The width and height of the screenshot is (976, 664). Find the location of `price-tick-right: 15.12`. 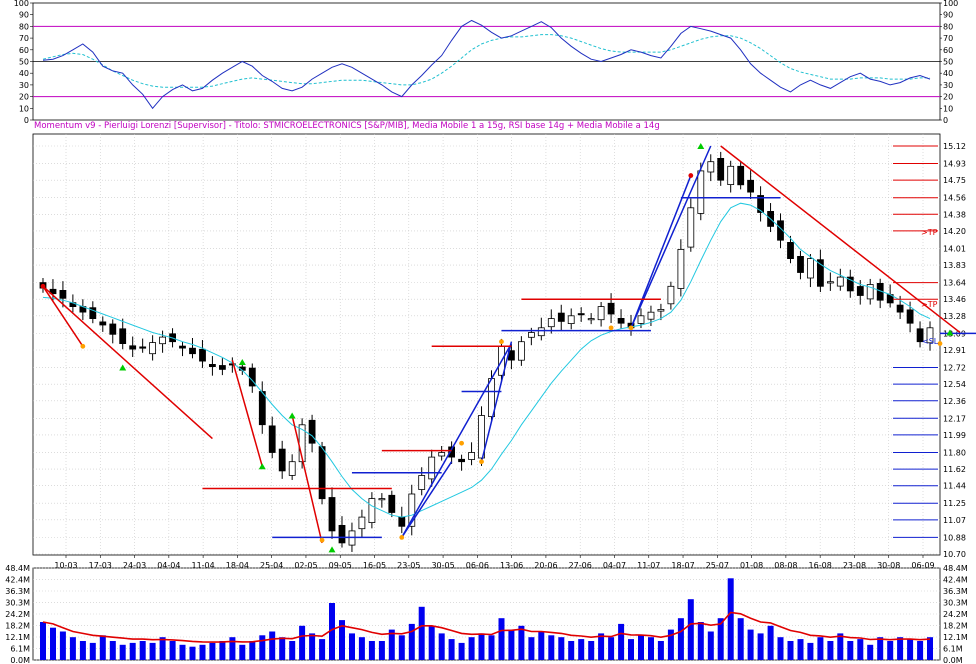

price-tick-right: 15.12 is located at coordinates (954, 146).